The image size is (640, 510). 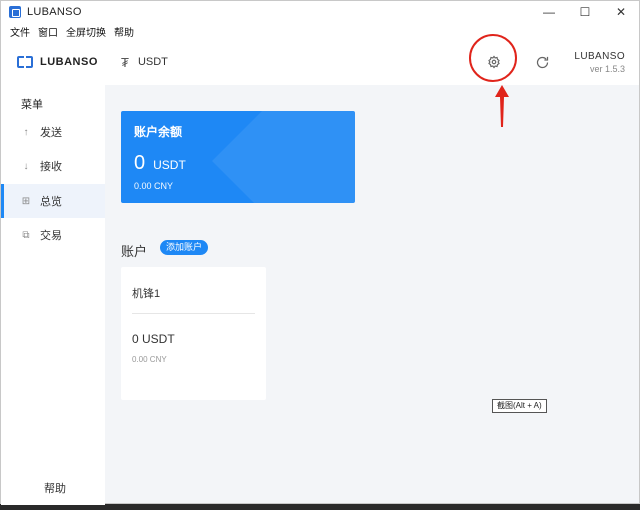 I want to click on sidebar-item-label: 接收, so click(x=51, y=167).